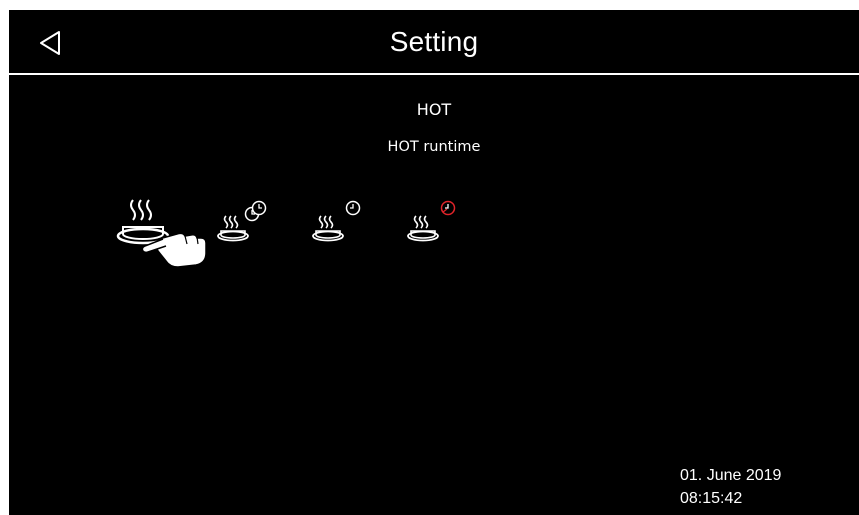  I want to click on page-title: Setting, so click(434, 41).